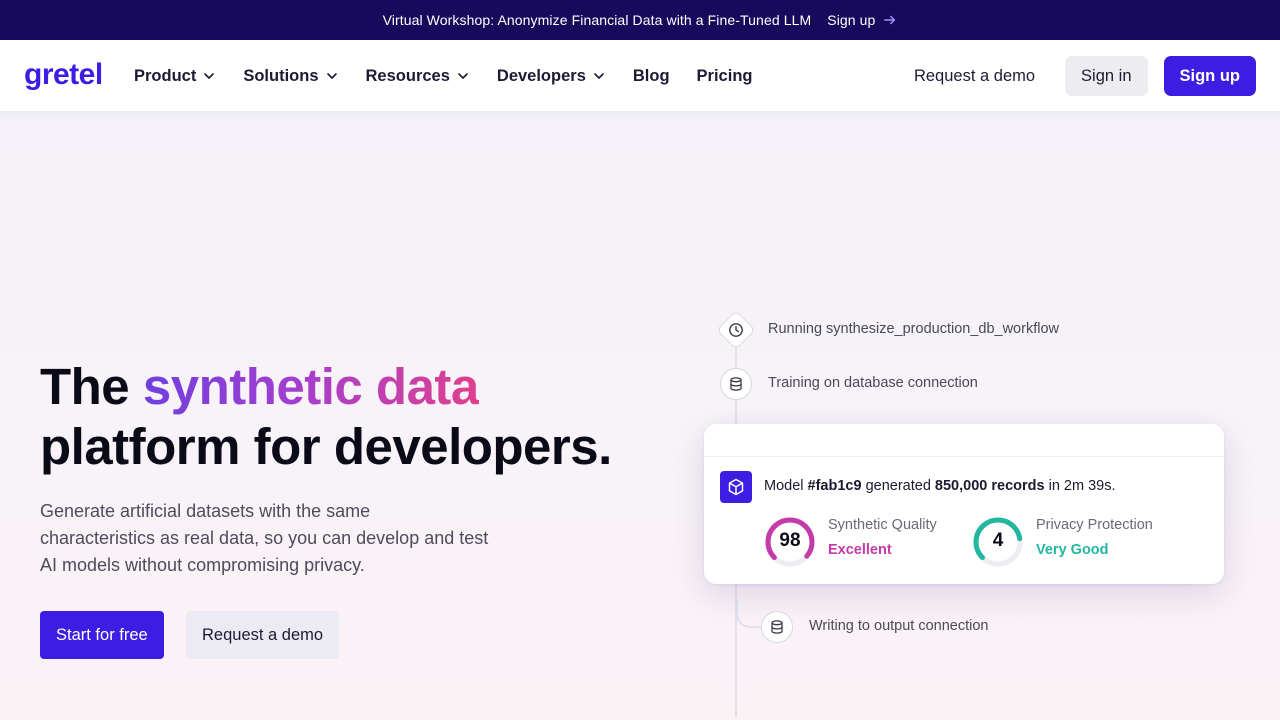 This screenshot has width=1280, height=720. Describe the element at coordinates (407, 75) in the screenshot. I see `nav-item-label: Resources` at that location.